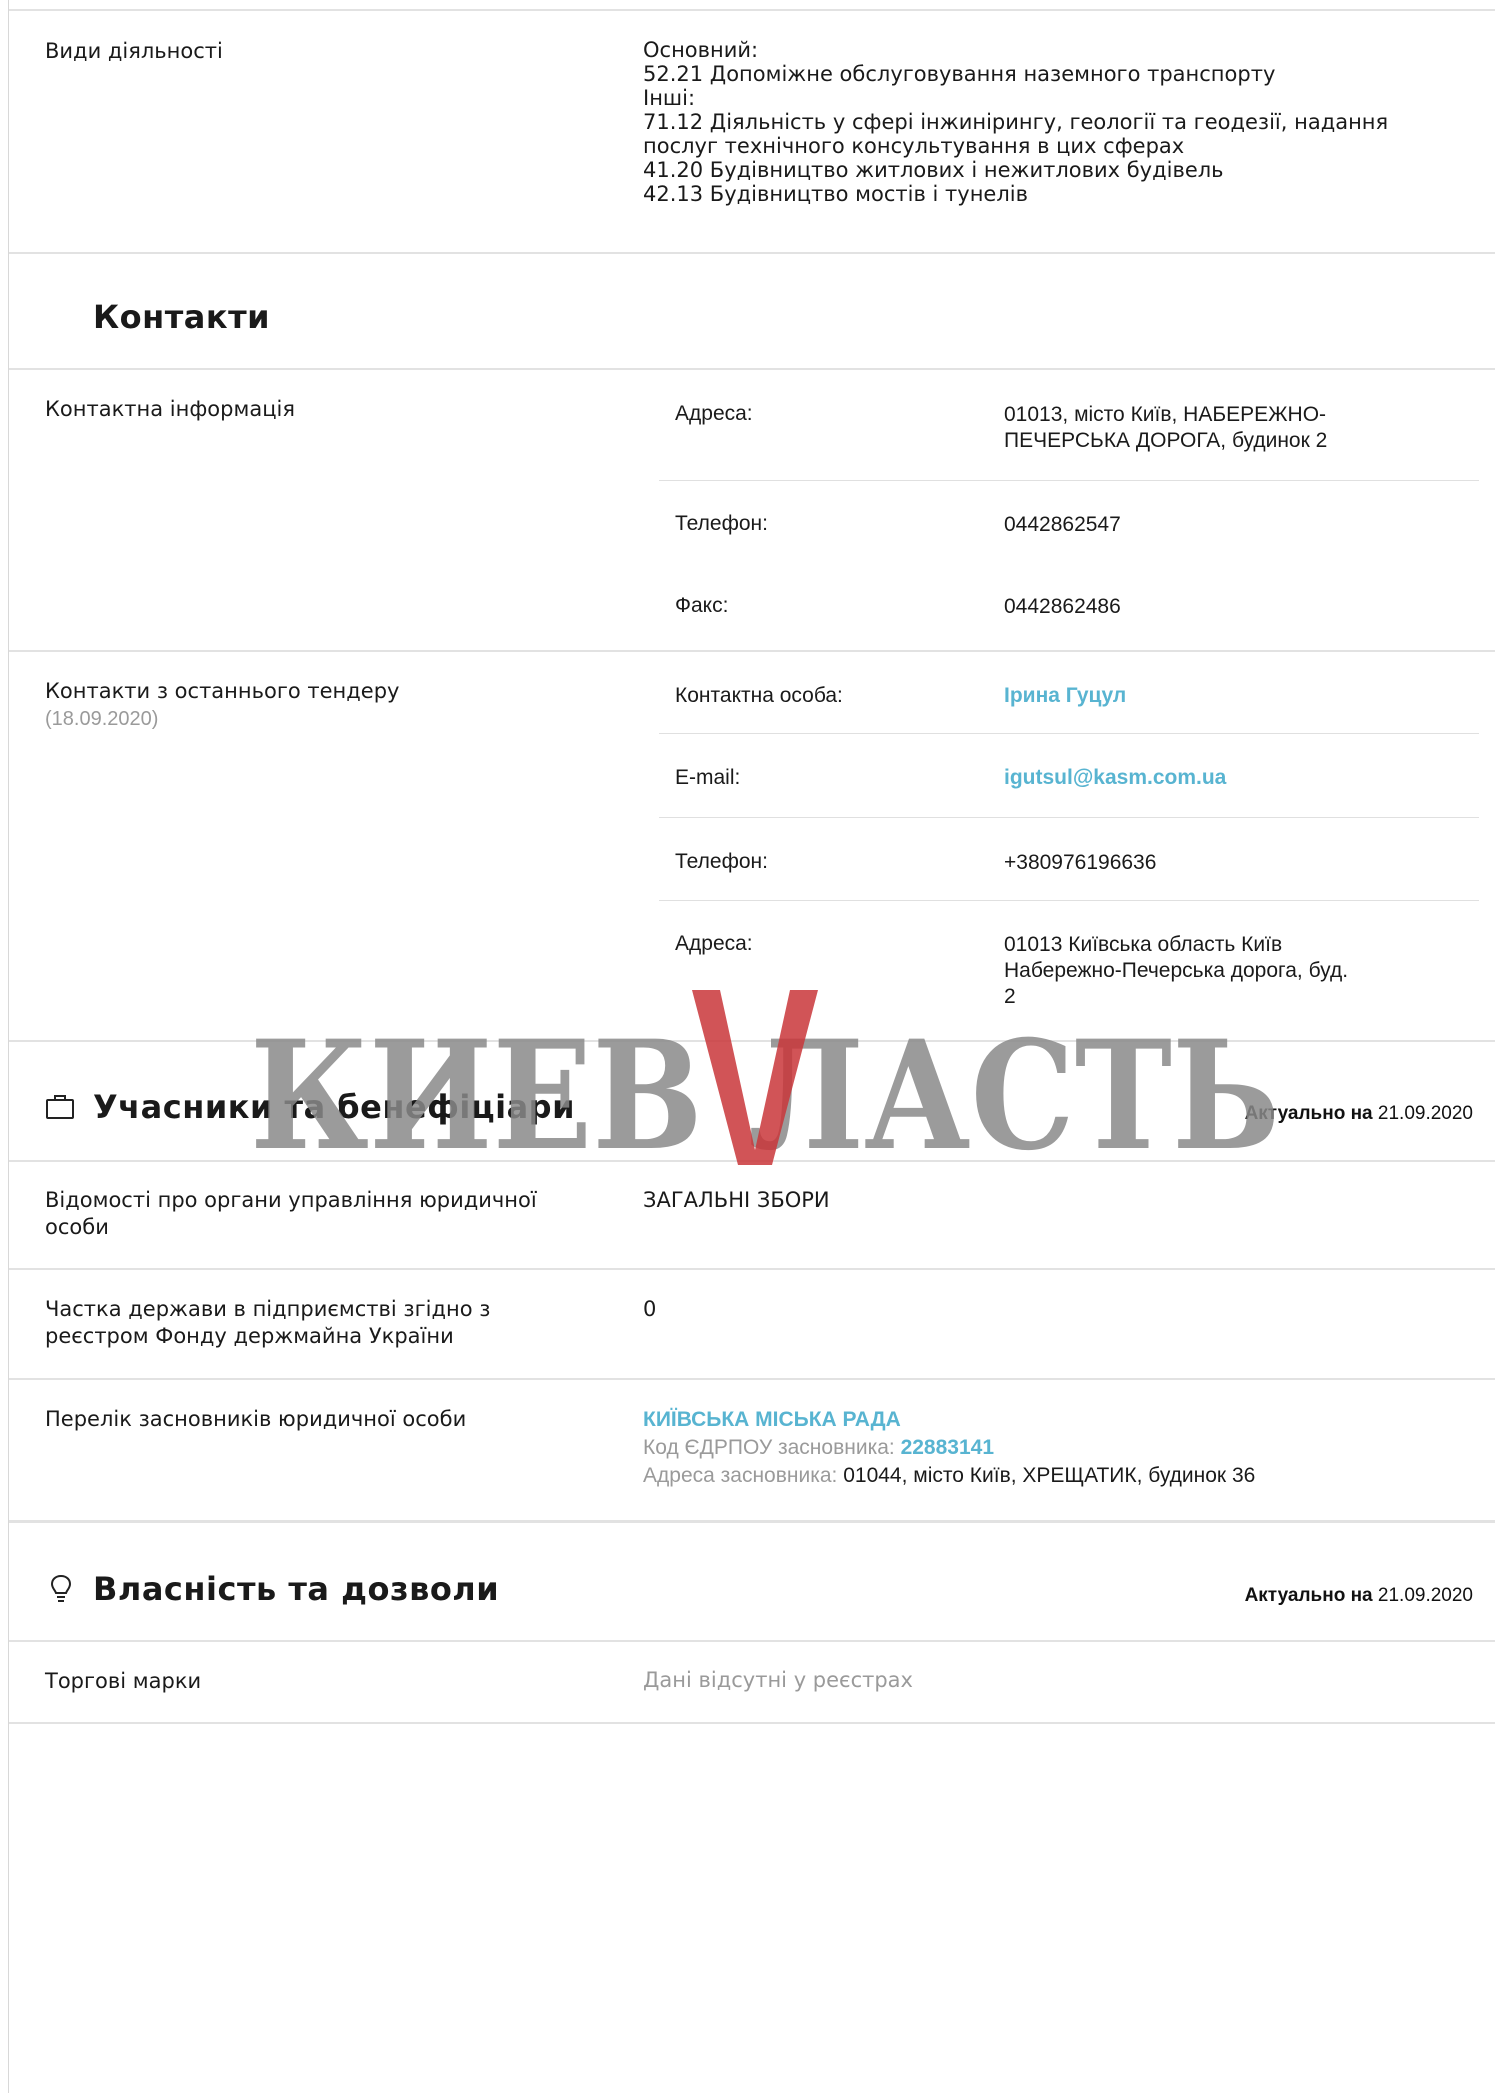 This screenshot has width=1495, height=2093. Describe the element at coordinates (60, 1106) in the screenshot. I see `briefcase-icon` at that location.